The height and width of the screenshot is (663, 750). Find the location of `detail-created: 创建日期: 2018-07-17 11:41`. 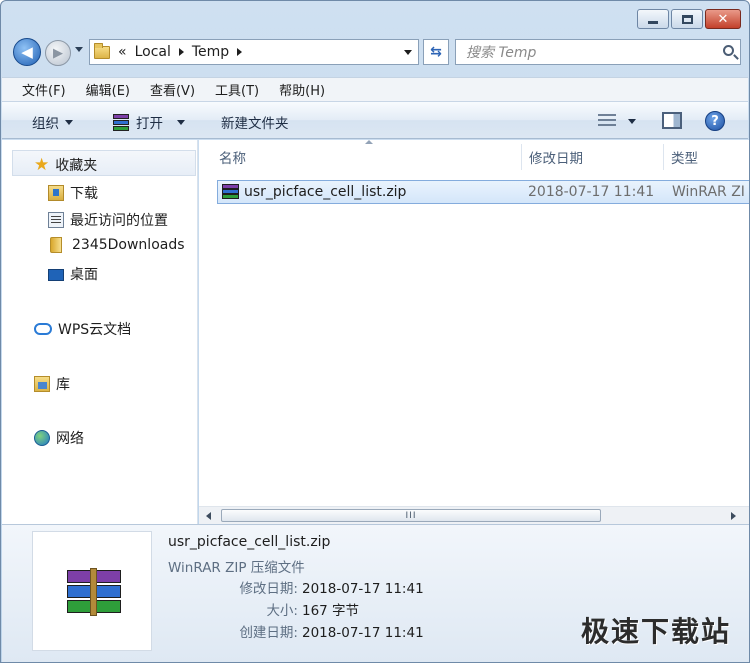

detail-created: 创建日期: 2018-07-17 11:41 is located at coordinates (296, 631).